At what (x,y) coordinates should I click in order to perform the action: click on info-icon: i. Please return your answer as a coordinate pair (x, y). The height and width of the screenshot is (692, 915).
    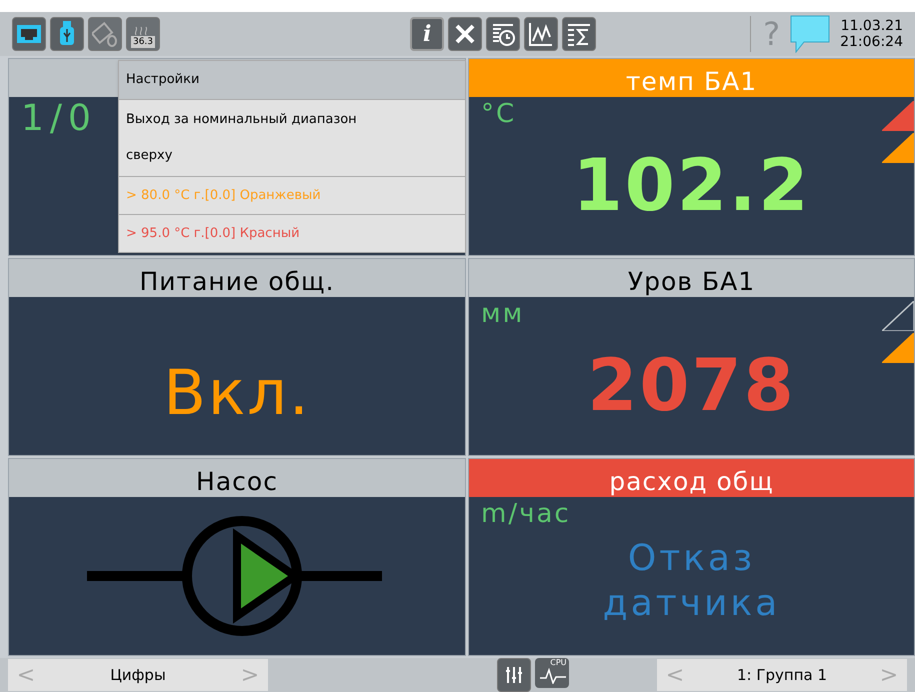
    Looking at the image, I should click on (427, 34).